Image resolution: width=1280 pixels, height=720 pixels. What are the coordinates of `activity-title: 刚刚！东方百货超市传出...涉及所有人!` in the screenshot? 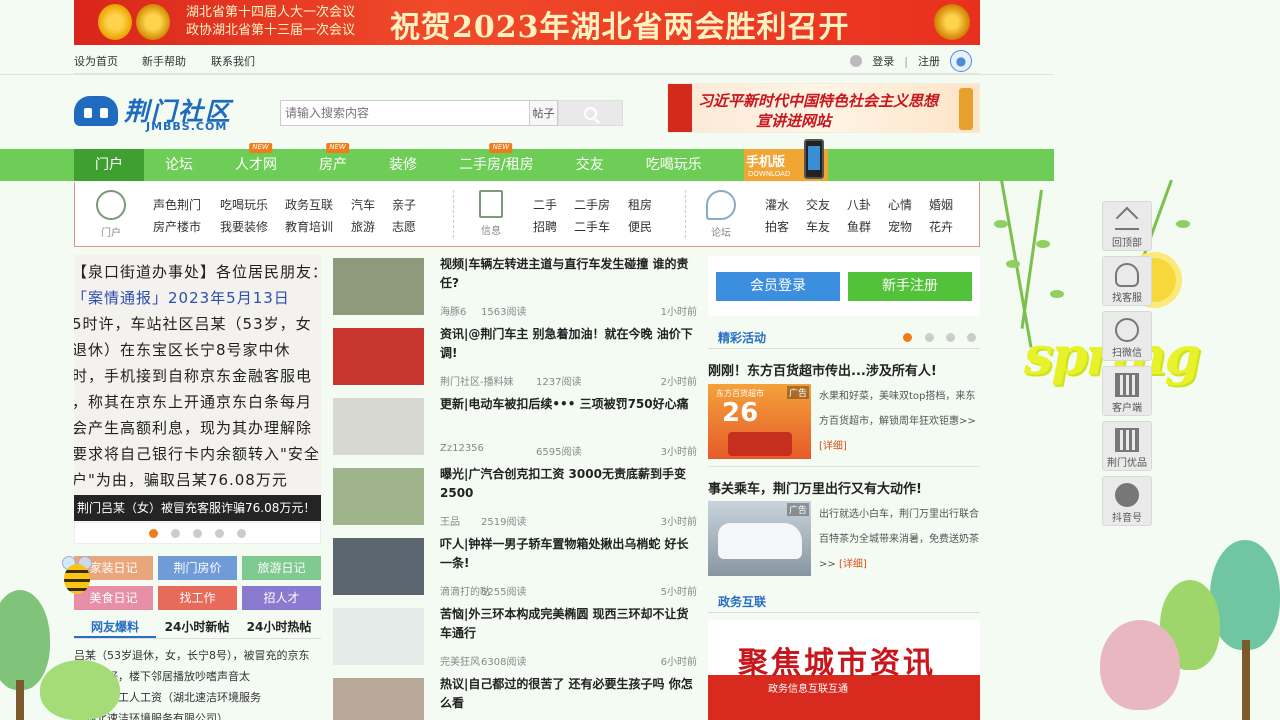 It's located at (822, 369).